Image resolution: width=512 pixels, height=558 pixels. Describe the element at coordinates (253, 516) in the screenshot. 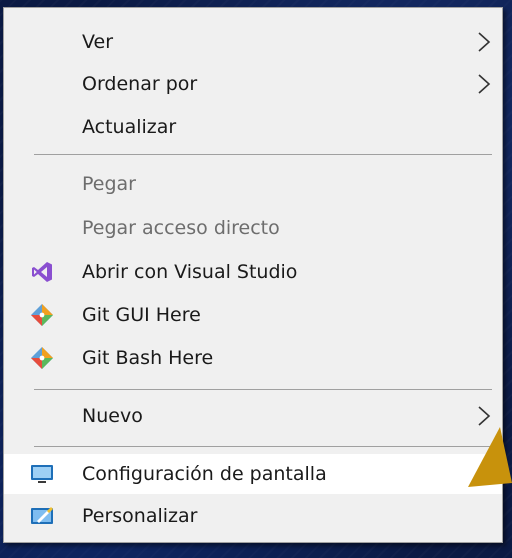

I see `menu-item-personalizar: Personalizar` at that location.